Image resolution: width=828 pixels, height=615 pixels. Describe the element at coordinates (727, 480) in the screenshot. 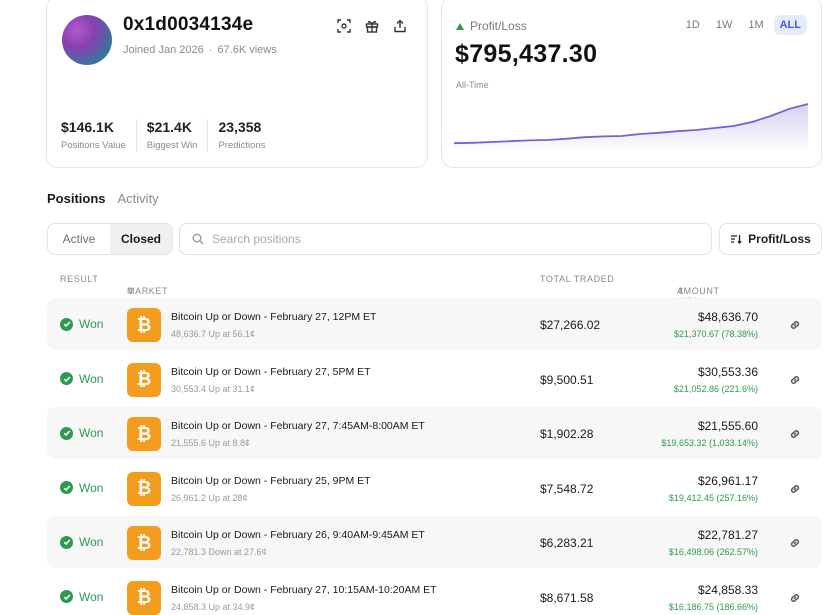

I see `amount-won: $26,961.17` at that location.